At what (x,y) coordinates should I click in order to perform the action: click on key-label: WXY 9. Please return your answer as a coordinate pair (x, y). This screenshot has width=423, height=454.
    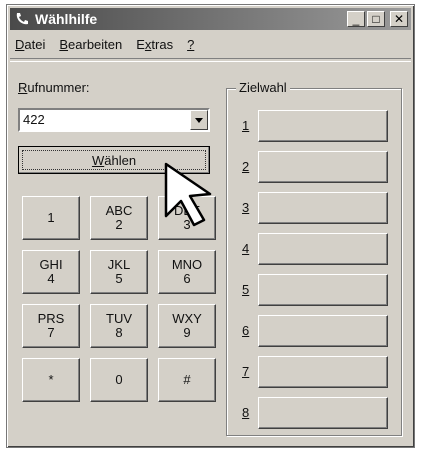
    Looking at the image, I should click on (187, 326).